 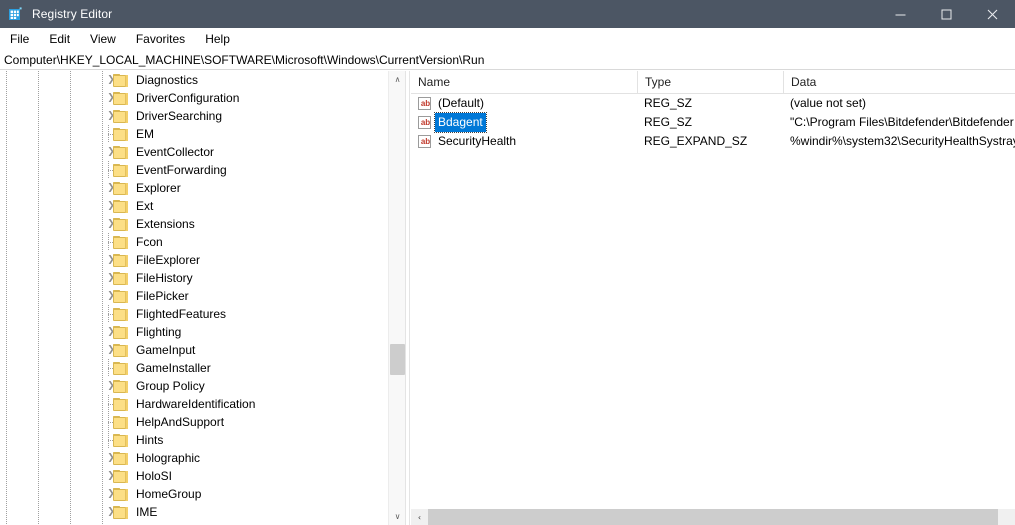 I want to click on tree-item-label: HardwareIdentification, so click(x=196, y=404).